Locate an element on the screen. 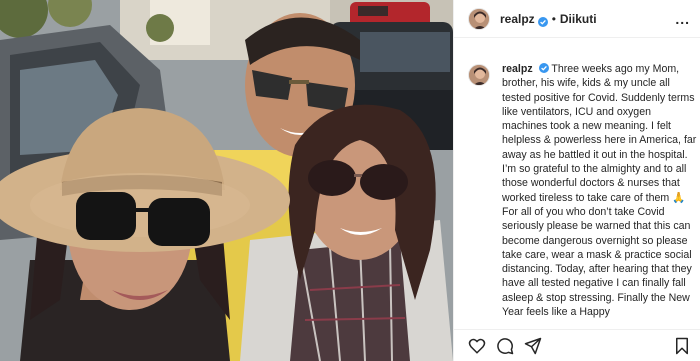 The image size is (700, 361). comment-icon is located at coordinates (505, 346).